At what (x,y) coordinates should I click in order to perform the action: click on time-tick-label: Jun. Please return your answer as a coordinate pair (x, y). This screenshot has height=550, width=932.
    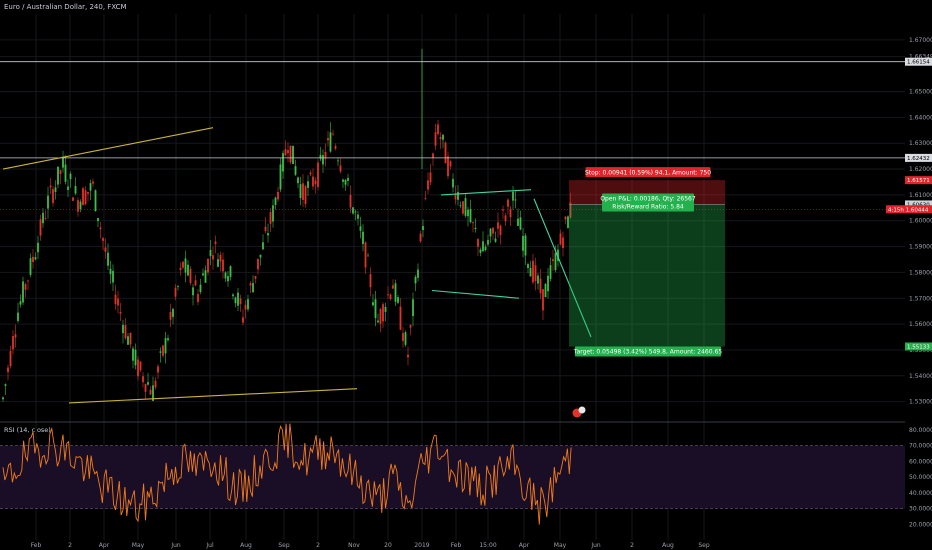
    Looking at the image, I should click on (595, 545).